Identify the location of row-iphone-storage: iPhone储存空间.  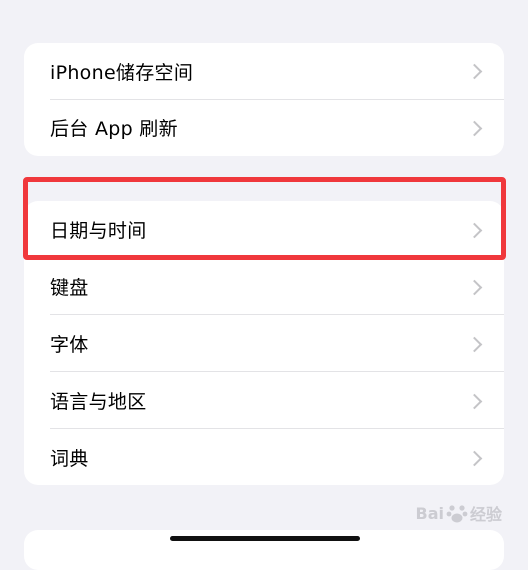
(264, 71).